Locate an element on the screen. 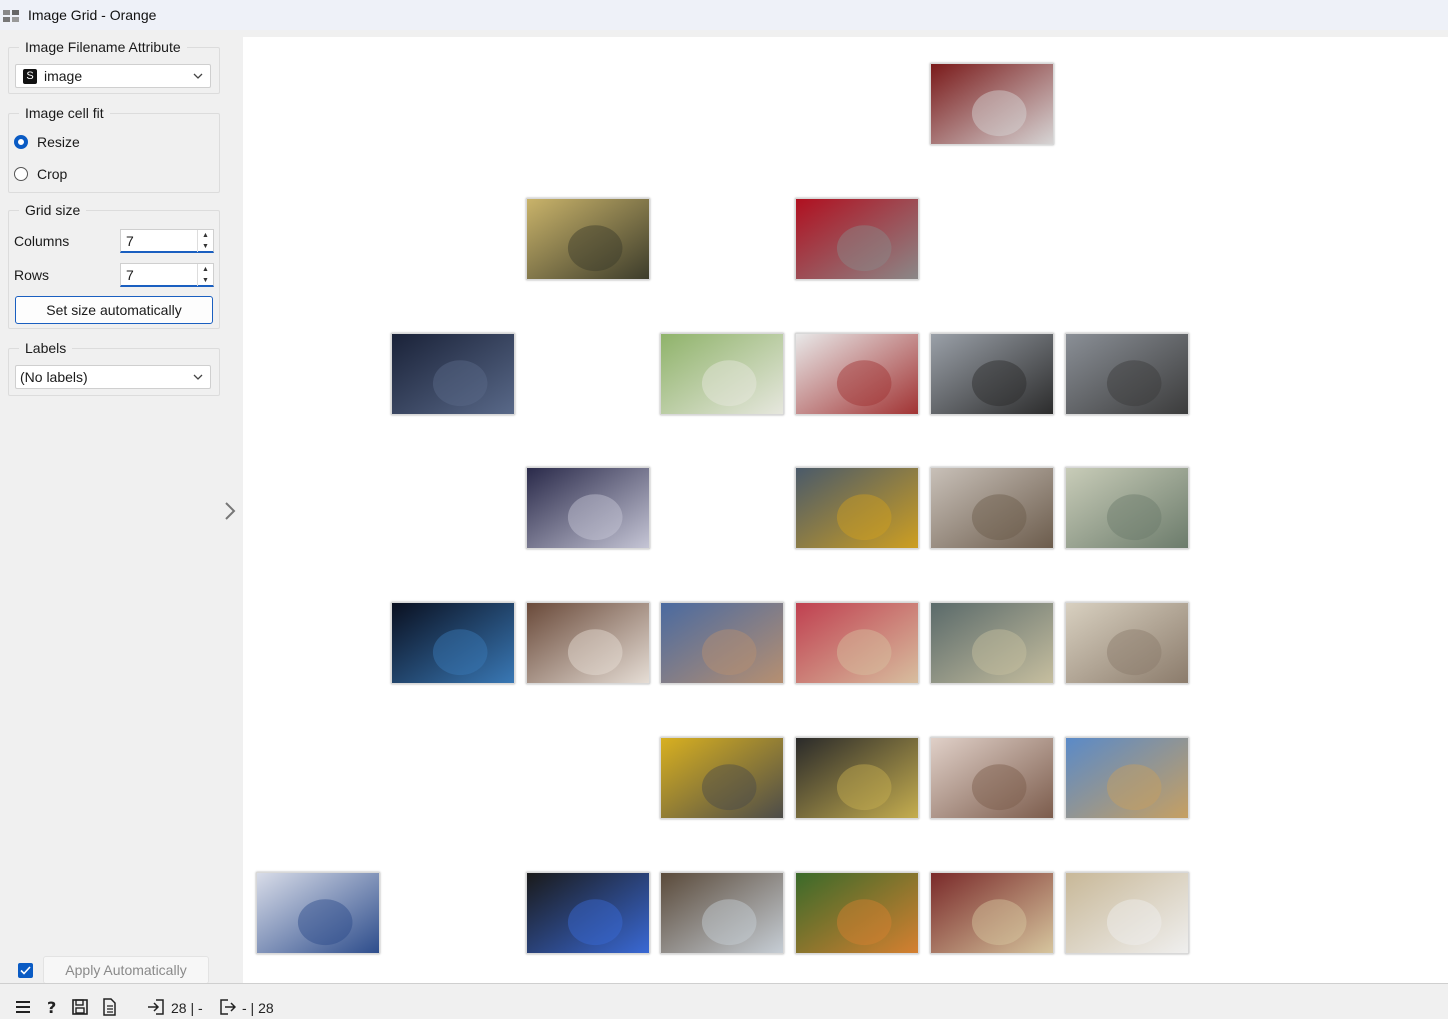 The image size is (1448, 1019). vegetables-image is located at coordinates (857, 913).